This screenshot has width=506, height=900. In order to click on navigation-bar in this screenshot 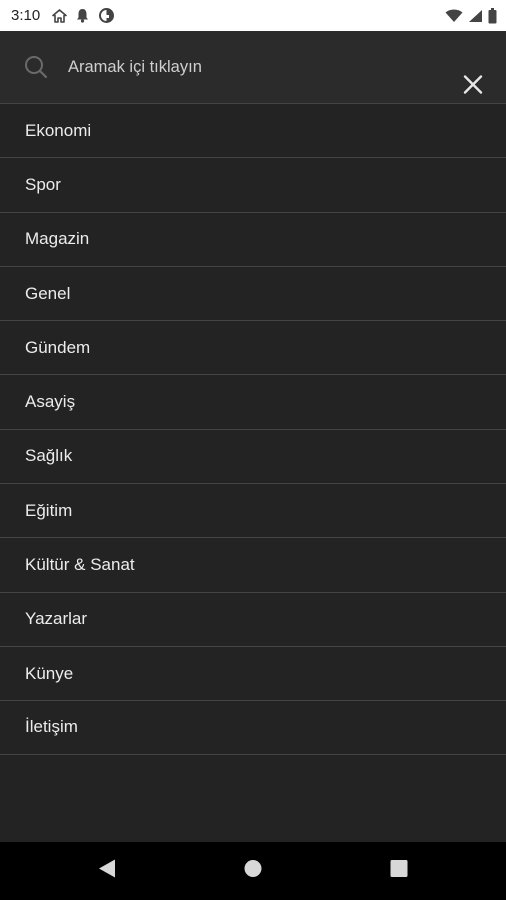, I will do `click(253, 871)`.